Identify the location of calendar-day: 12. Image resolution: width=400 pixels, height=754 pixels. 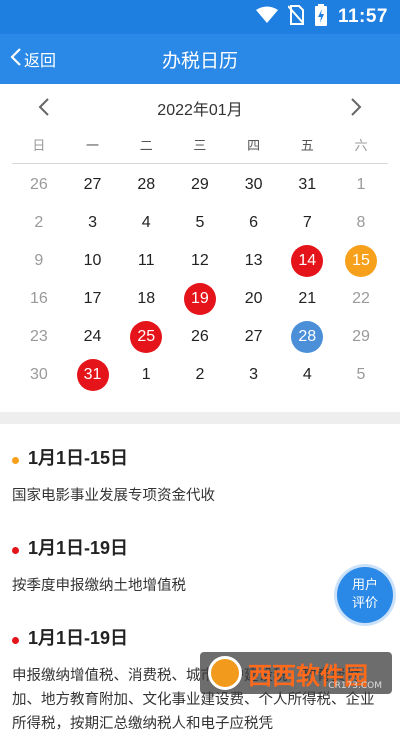
(200, 261).